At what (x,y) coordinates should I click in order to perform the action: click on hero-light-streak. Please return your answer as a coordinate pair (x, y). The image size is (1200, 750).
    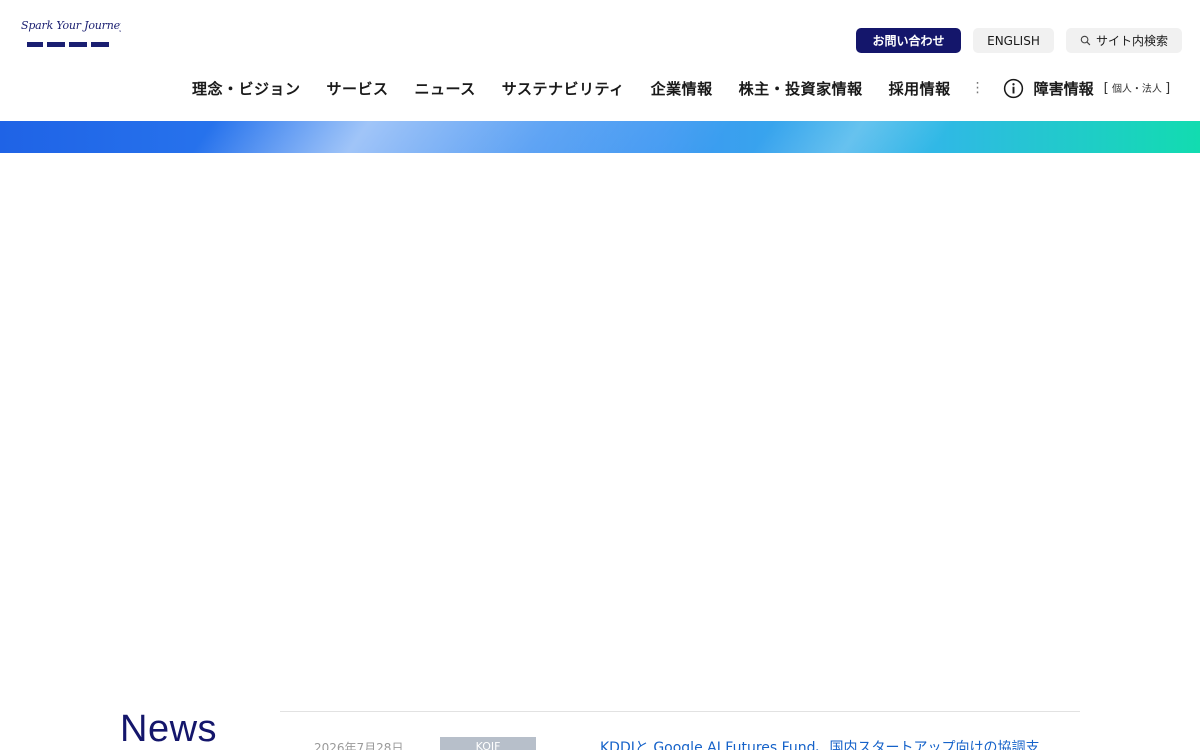
    Looking at the image, I should click on (460, 137).